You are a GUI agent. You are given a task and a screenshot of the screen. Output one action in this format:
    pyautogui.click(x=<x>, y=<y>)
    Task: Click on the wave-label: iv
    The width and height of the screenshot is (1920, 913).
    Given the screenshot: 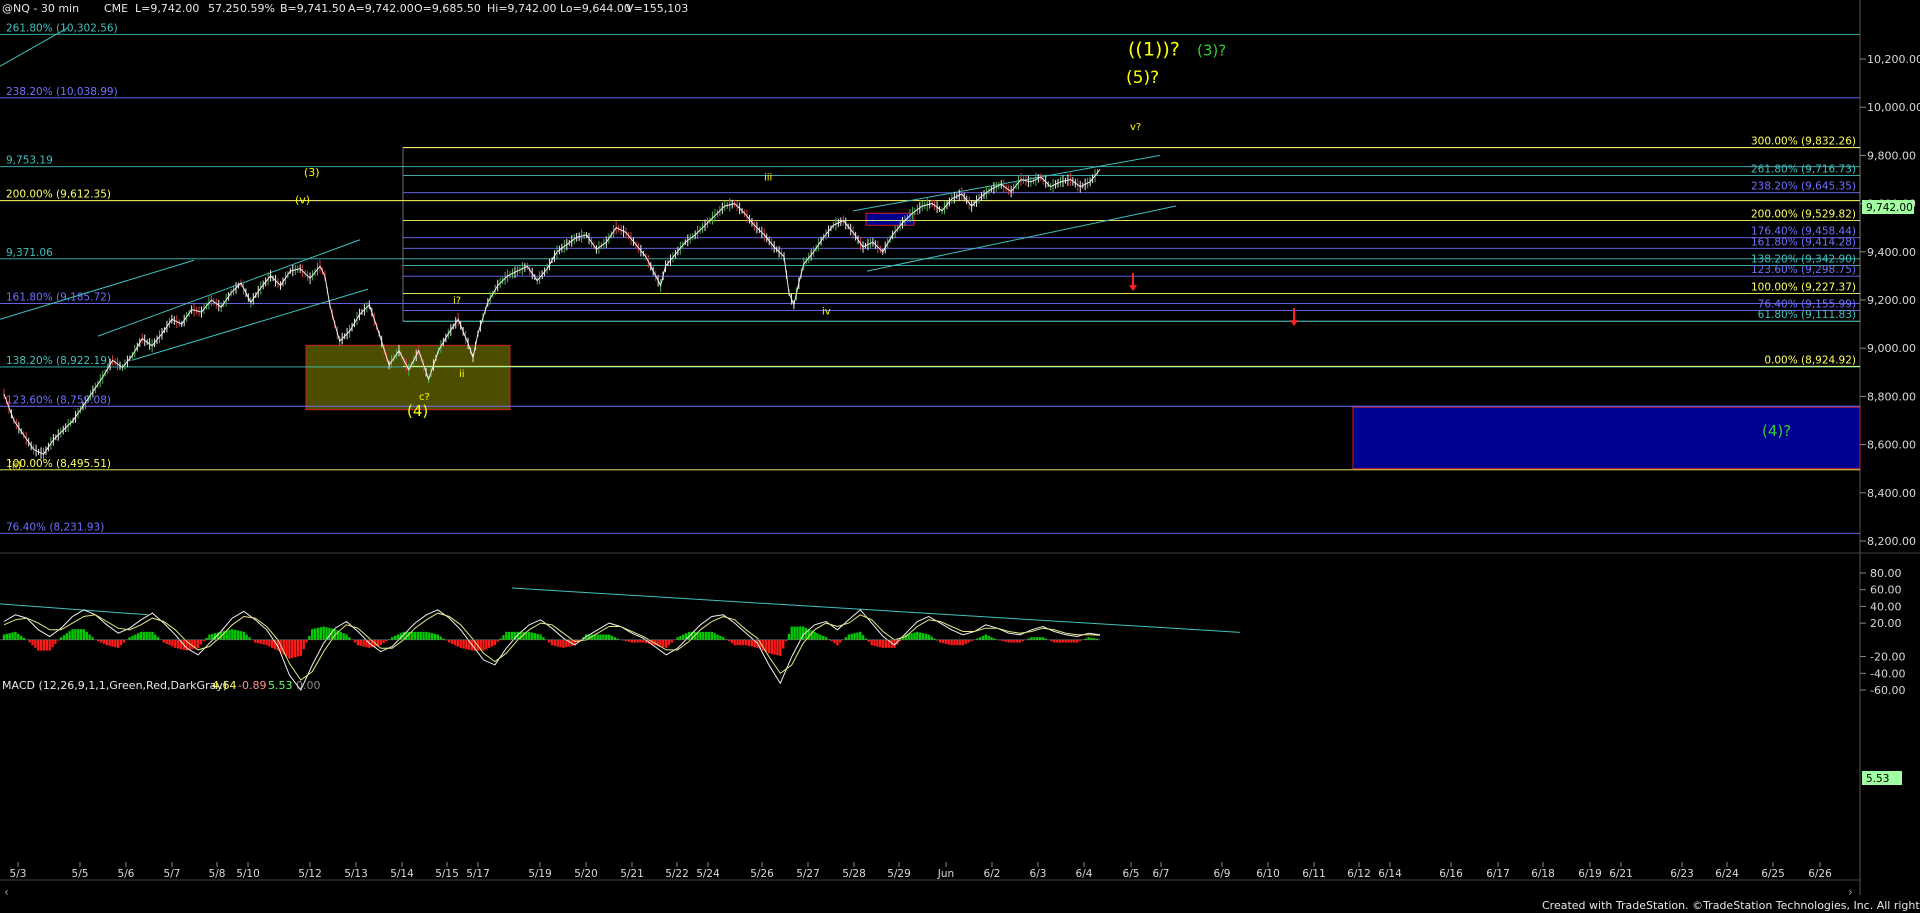 What is the action you would take?
    pyautogui.click(x=826, y=311)
    